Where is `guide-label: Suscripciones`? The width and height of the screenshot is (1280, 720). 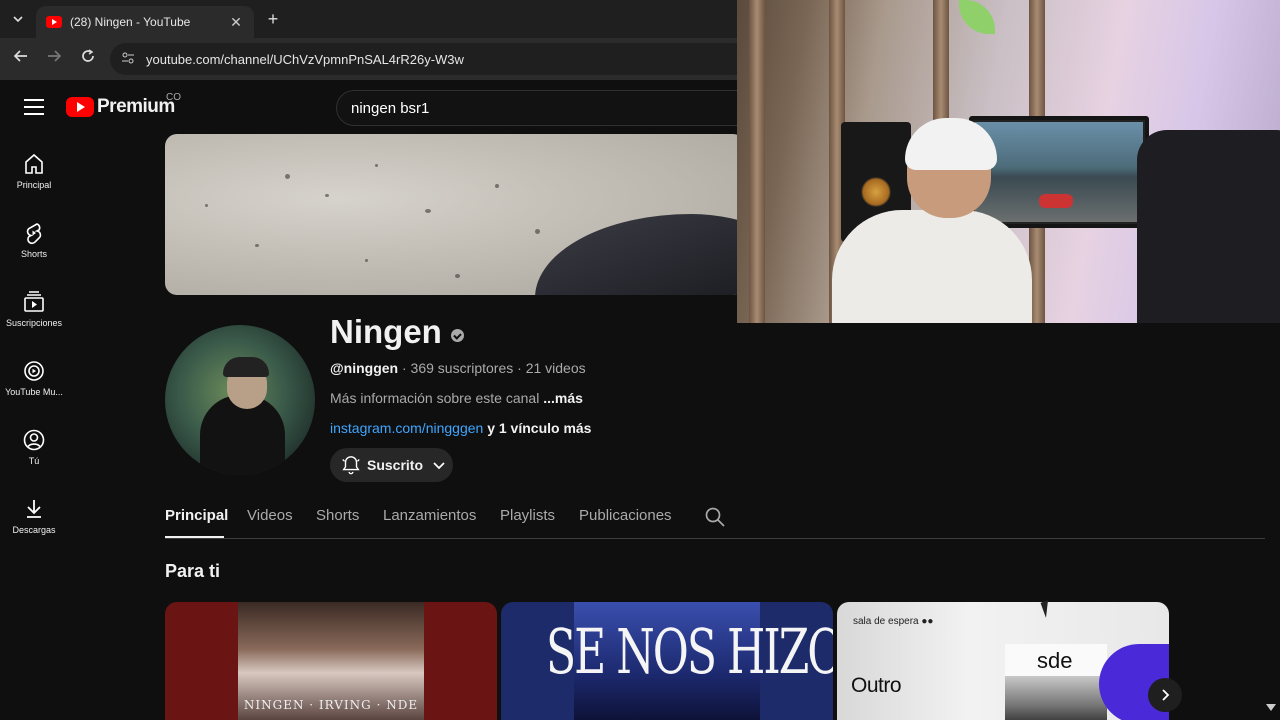
guide-label: Suscripciones is located at coordinates (34, 323).